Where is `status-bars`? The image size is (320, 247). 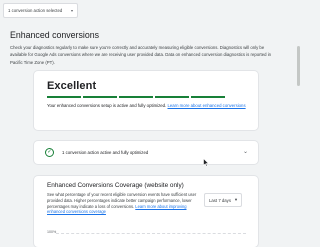
status-bars is located at coordinates (136, 96).